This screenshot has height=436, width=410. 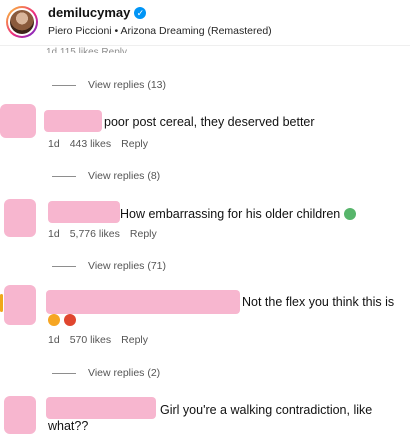 I want to click on like-count: 443 likes, so click(x=90, y=144).